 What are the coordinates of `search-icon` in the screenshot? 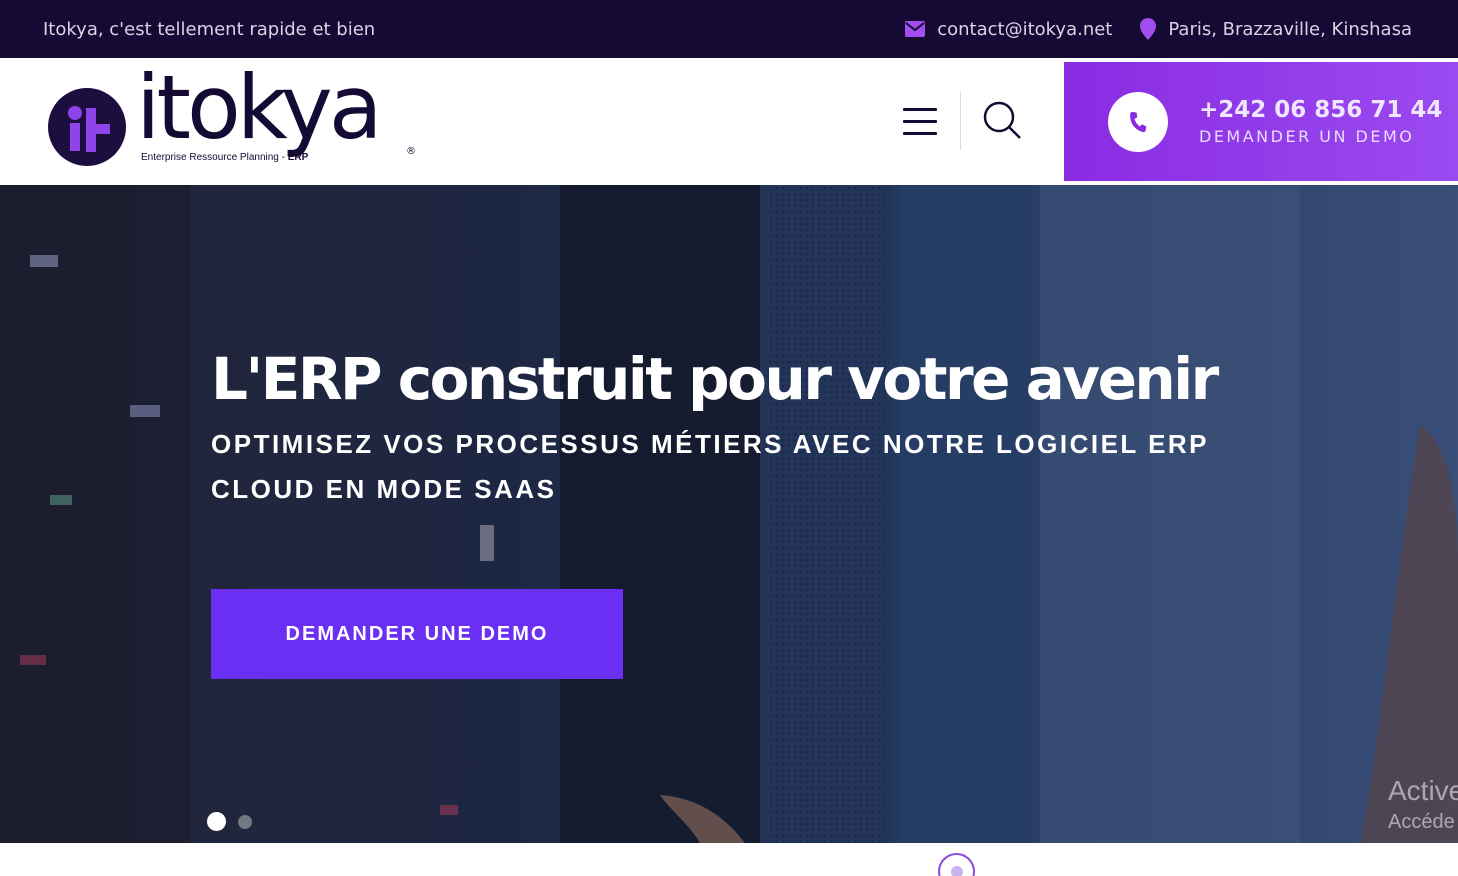 It's located at (1002, 120).